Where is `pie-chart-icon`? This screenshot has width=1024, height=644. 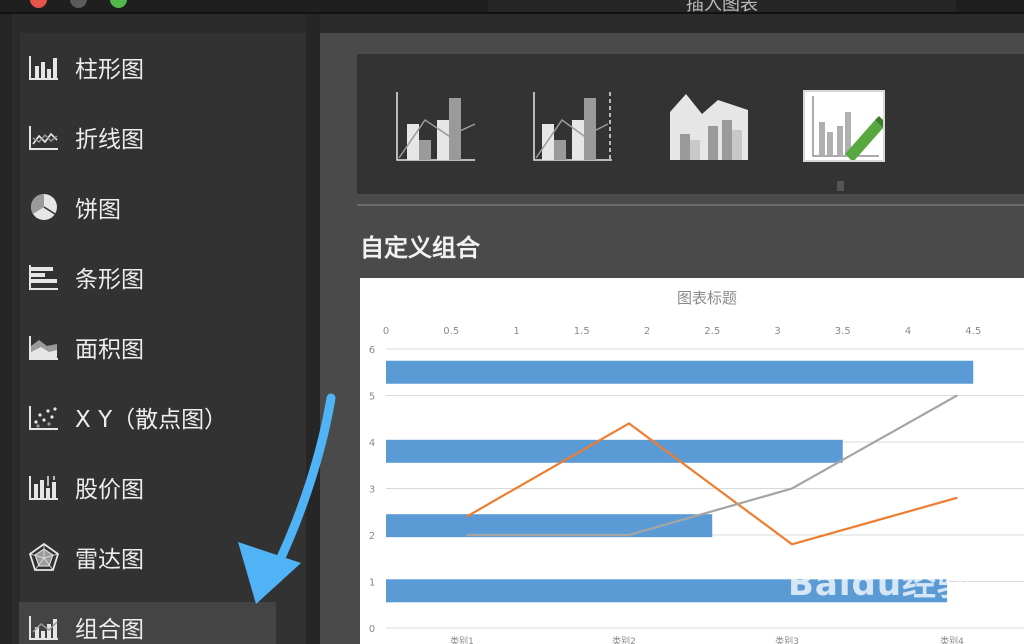 pie-chart-icon is located at coordinates (43, 206).